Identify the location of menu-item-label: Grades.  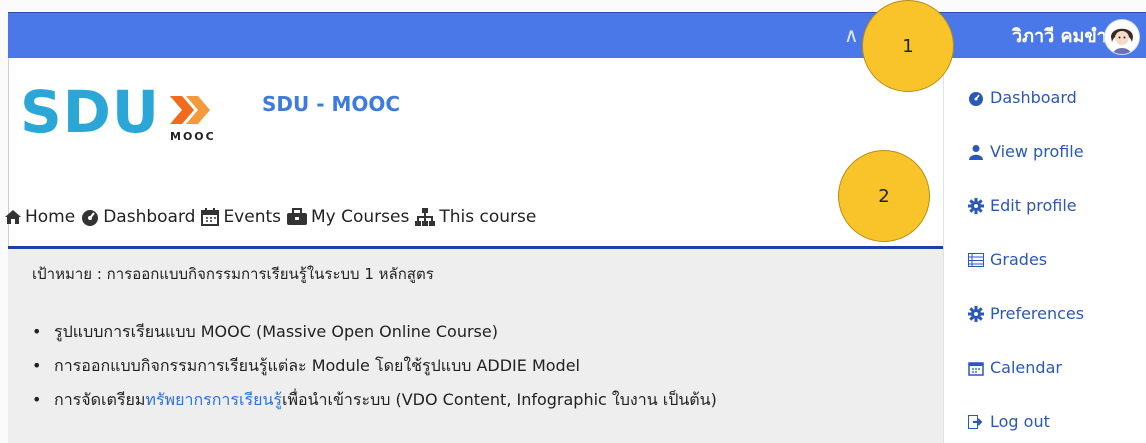
(1019, 259).